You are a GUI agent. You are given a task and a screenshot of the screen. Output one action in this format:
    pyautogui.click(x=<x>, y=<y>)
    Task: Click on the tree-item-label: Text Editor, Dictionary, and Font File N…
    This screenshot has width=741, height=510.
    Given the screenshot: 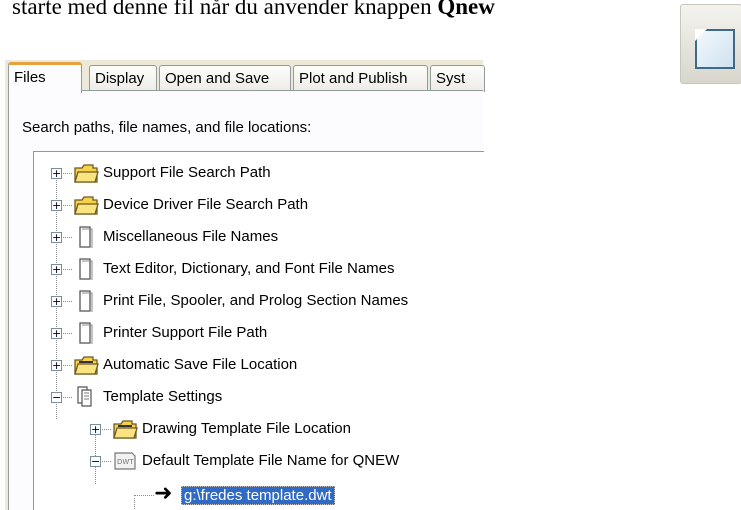 What is the action you would take?
    pyautogui.click(x=249, y=268)
    